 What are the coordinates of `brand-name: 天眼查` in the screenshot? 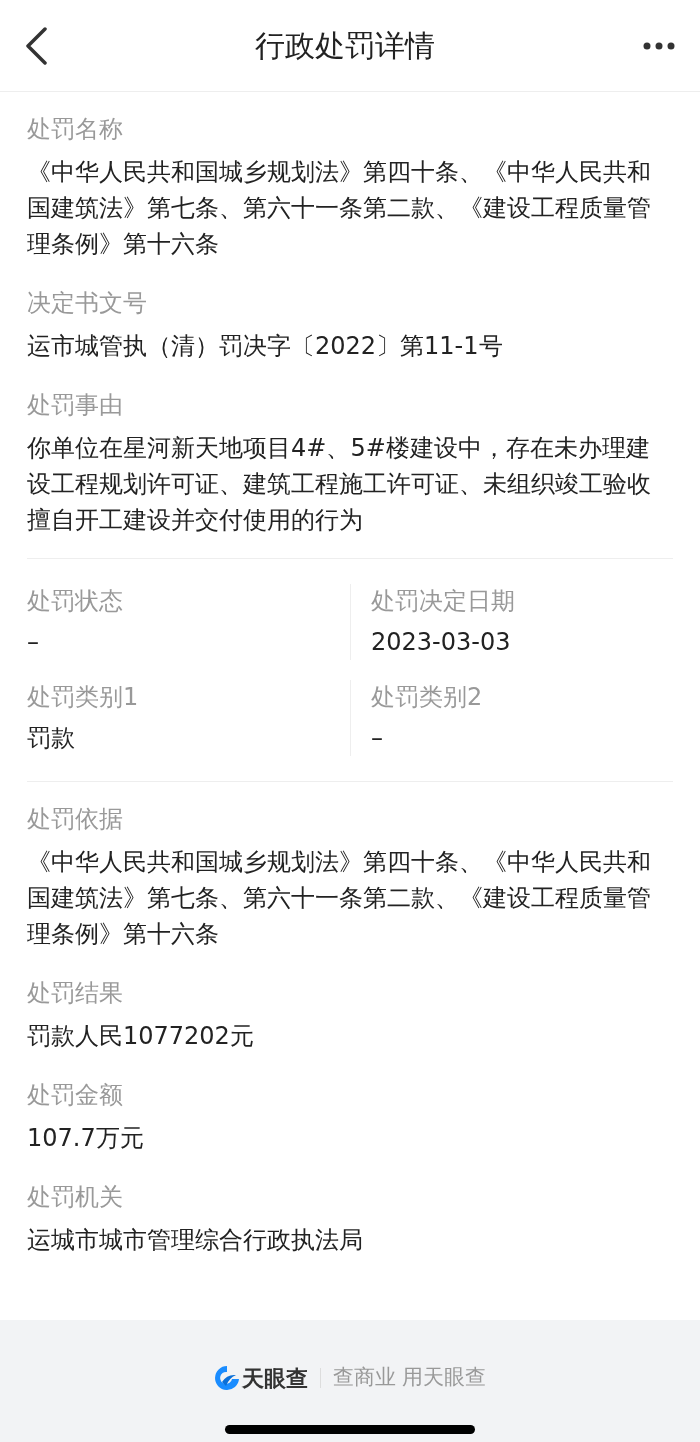 It's located at (274, 1378).